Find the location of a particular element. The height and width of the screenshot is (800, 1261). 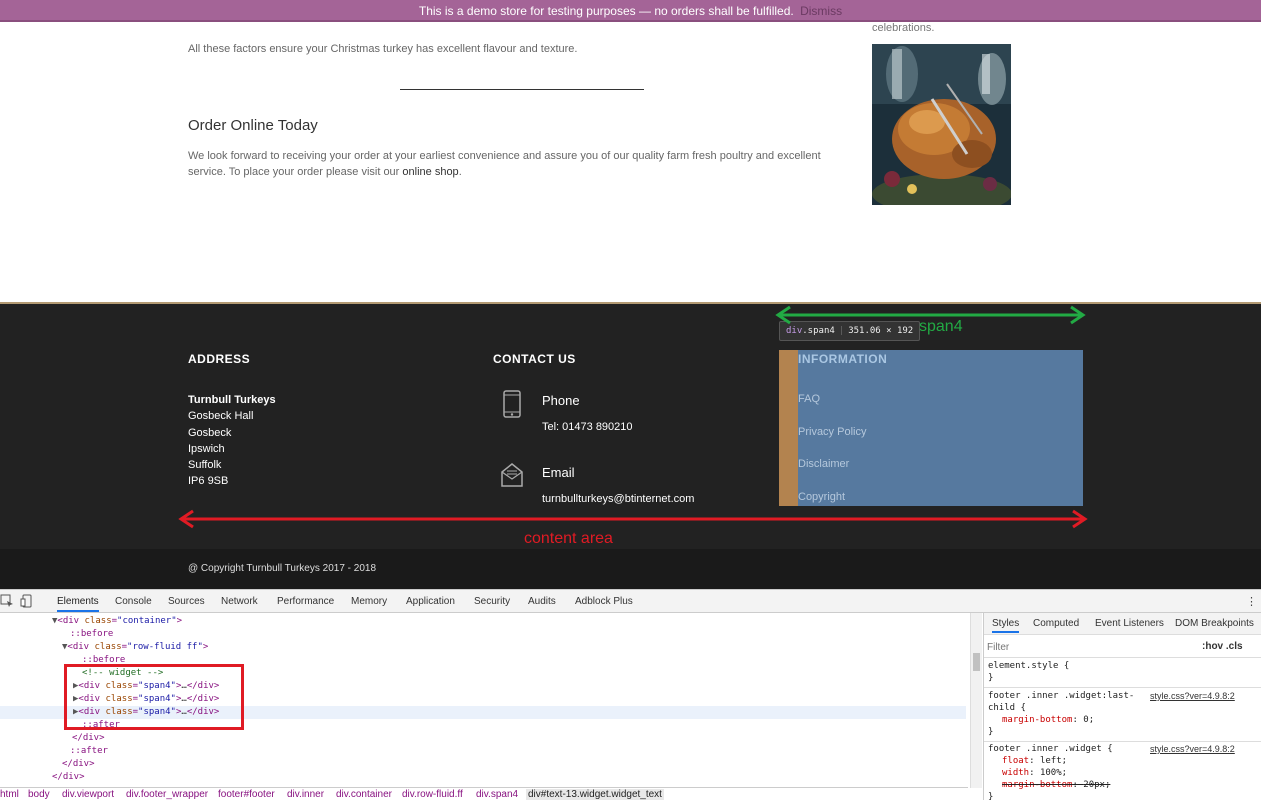

rule2-selector: footer .inner .widget { is located at coordinates (1050, 749).